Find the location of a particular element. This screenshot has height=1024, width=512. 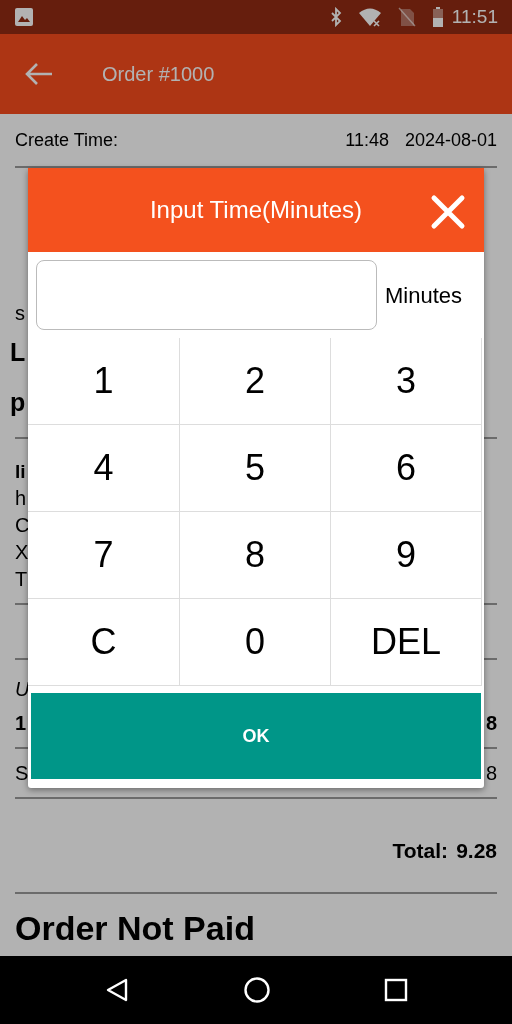

ok-button: OK is located at coordinates (256, 736).